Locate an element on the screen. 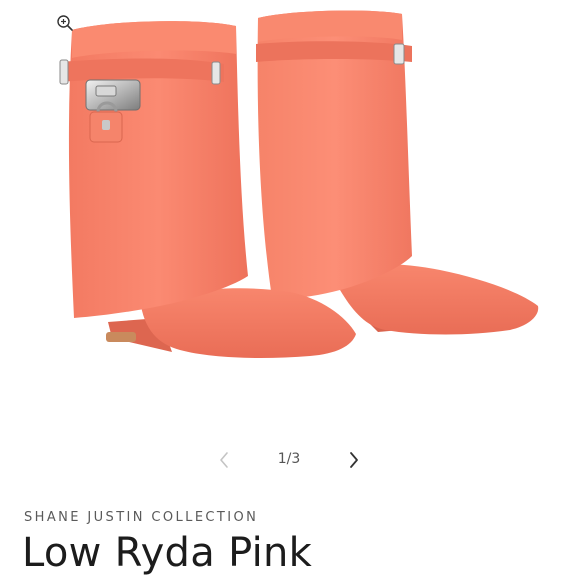 The image size is (580, 580). previous-slide-button is located at coordinates (224, 460).